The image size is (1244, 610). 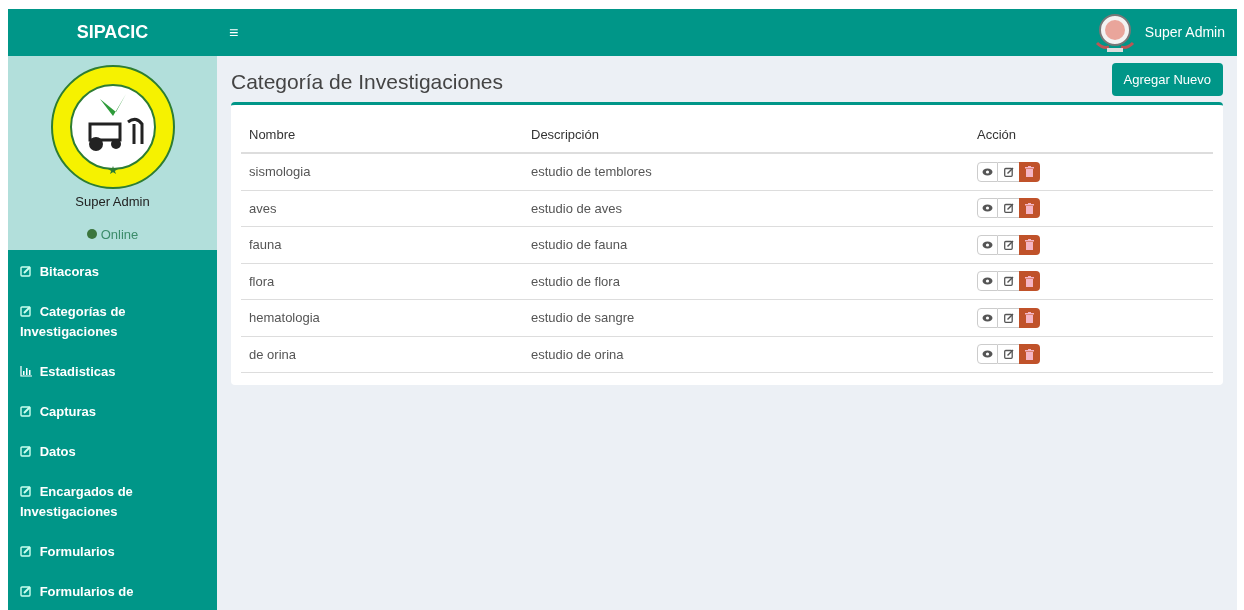 I want to click on sidebar-item: Formularios de, so click(x=112, y=596).